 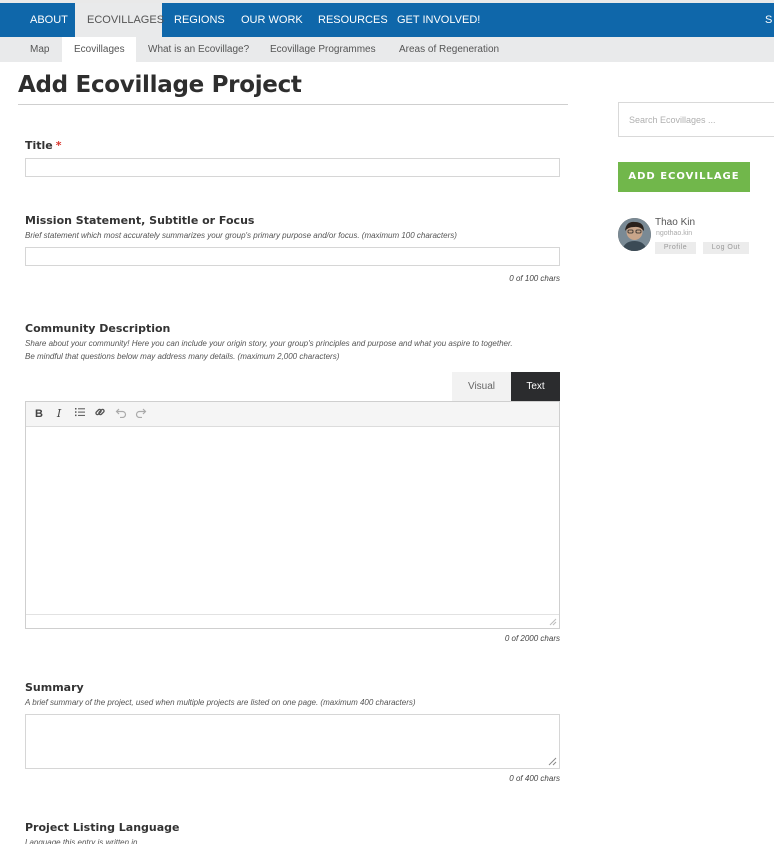 I want to click on add-ecovillage-button: ADD ECOVILLAGE, so click(x=684, y=177).